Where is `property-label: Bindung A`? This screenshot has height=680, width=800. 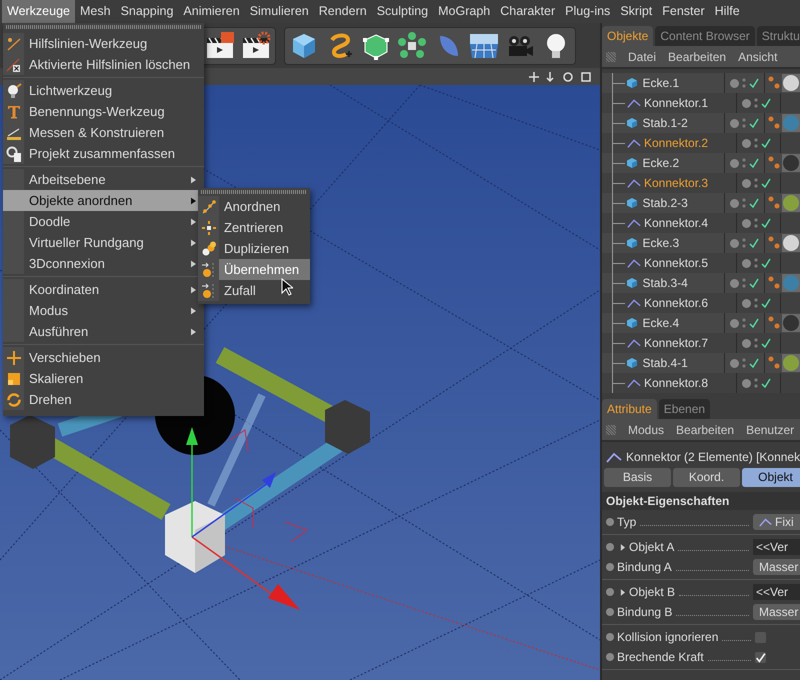
property-label: Bindung A is located at coordinates (644, 567).